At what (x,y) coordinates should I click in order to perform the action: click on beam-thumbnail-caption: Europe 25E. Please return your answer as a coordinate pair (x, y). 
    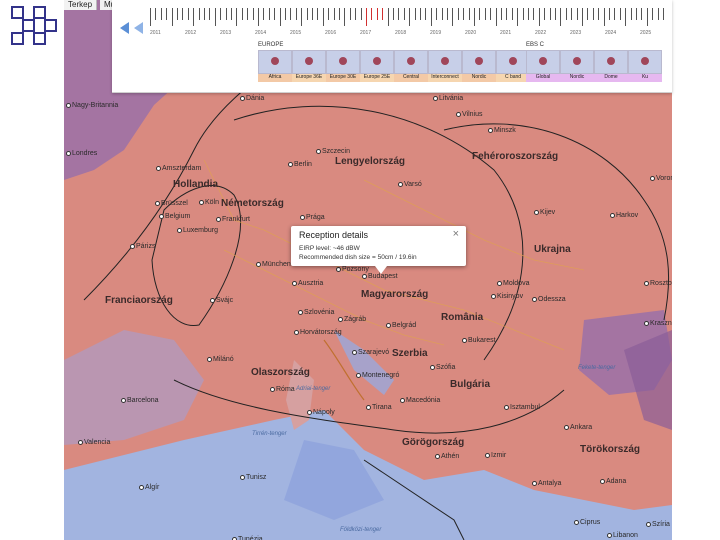
    Looking at the image, I should click on (377, 78).